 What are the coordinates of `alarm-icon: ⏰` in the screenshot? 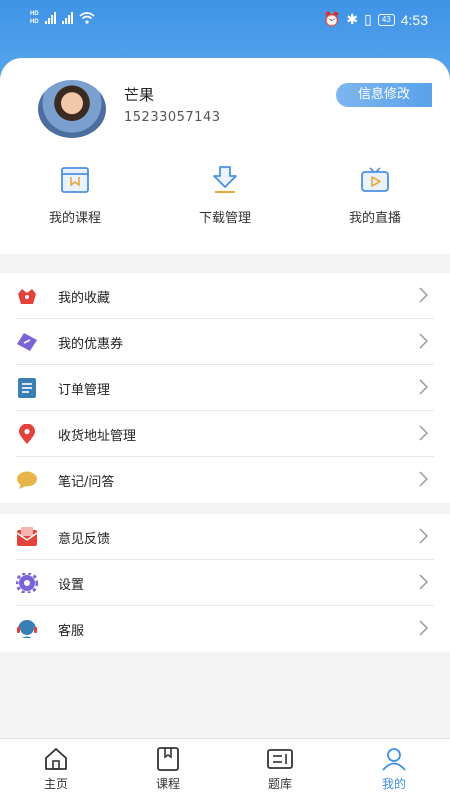 It's located at (331, 19).